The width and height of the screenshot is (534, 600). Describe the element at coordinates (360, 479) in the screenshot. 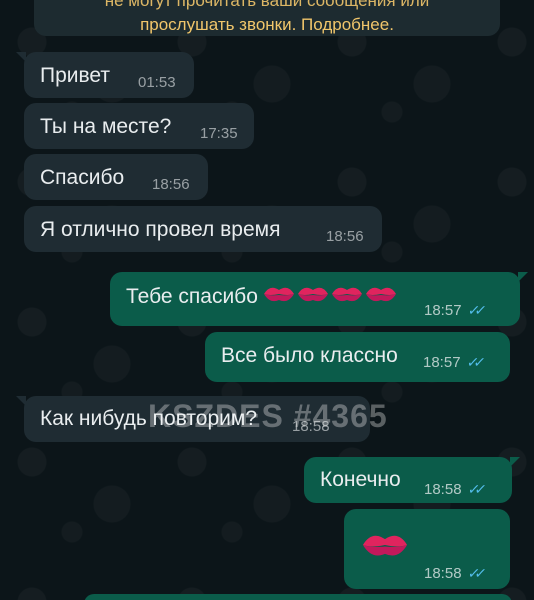

I see `message-text: Конечно` at that location.